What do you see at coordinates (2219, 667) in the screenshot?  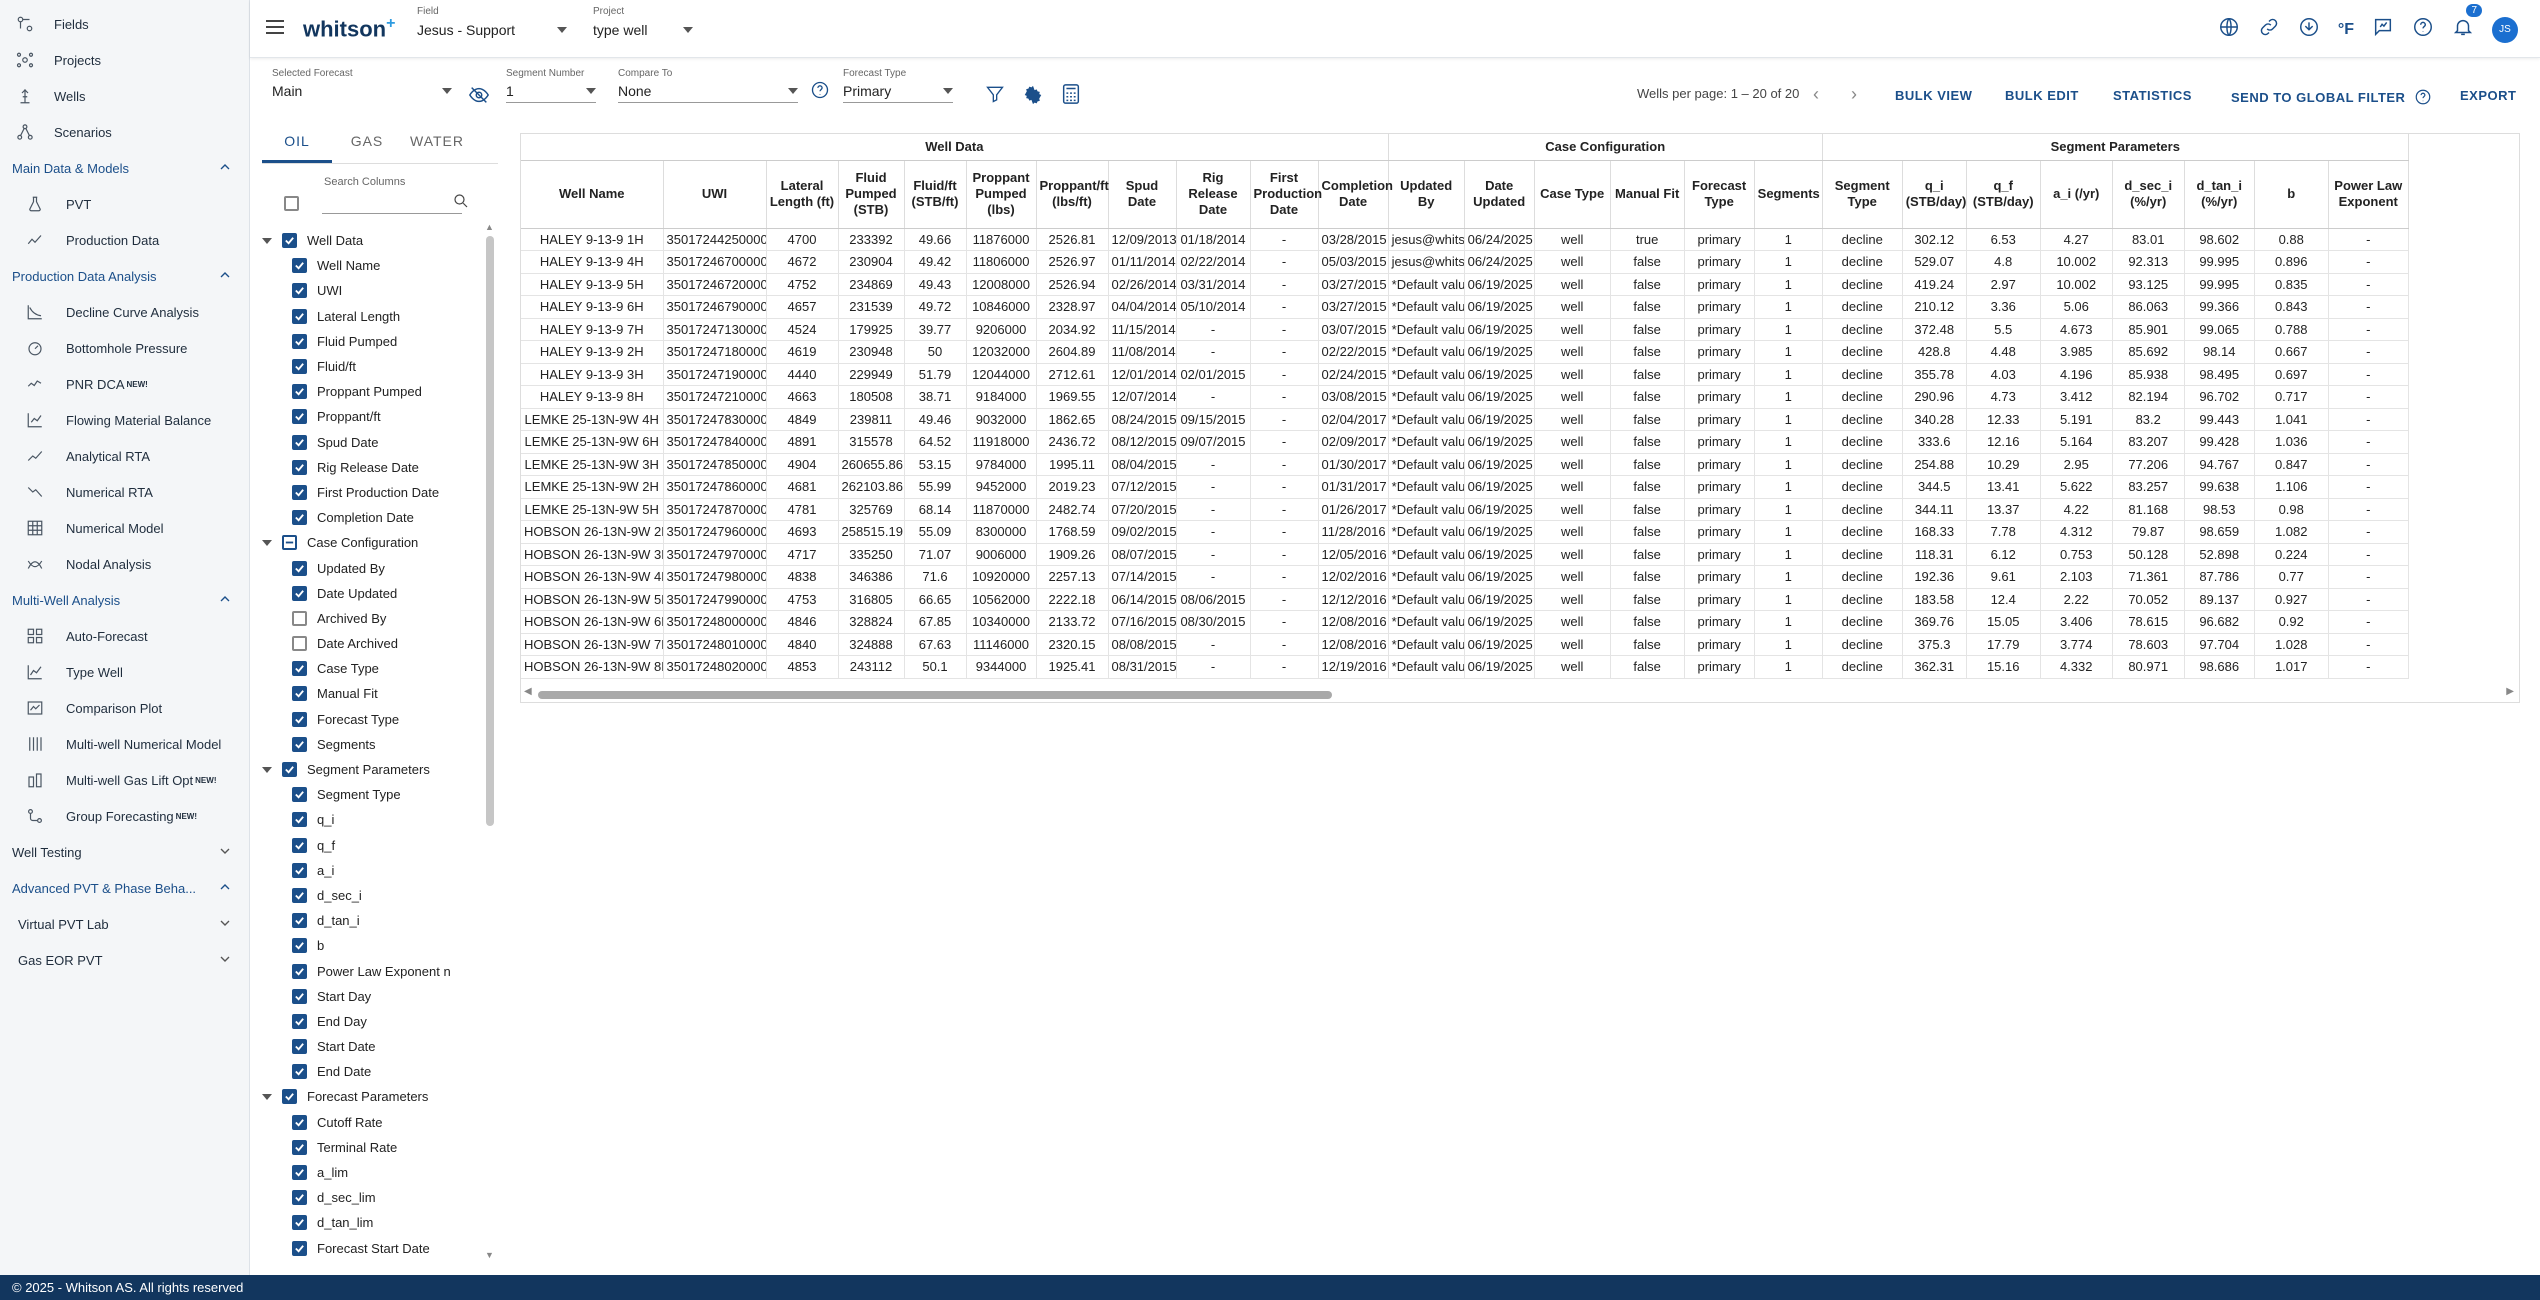 I see `table-cell: 98.686` at bounding box center [2219, 667].